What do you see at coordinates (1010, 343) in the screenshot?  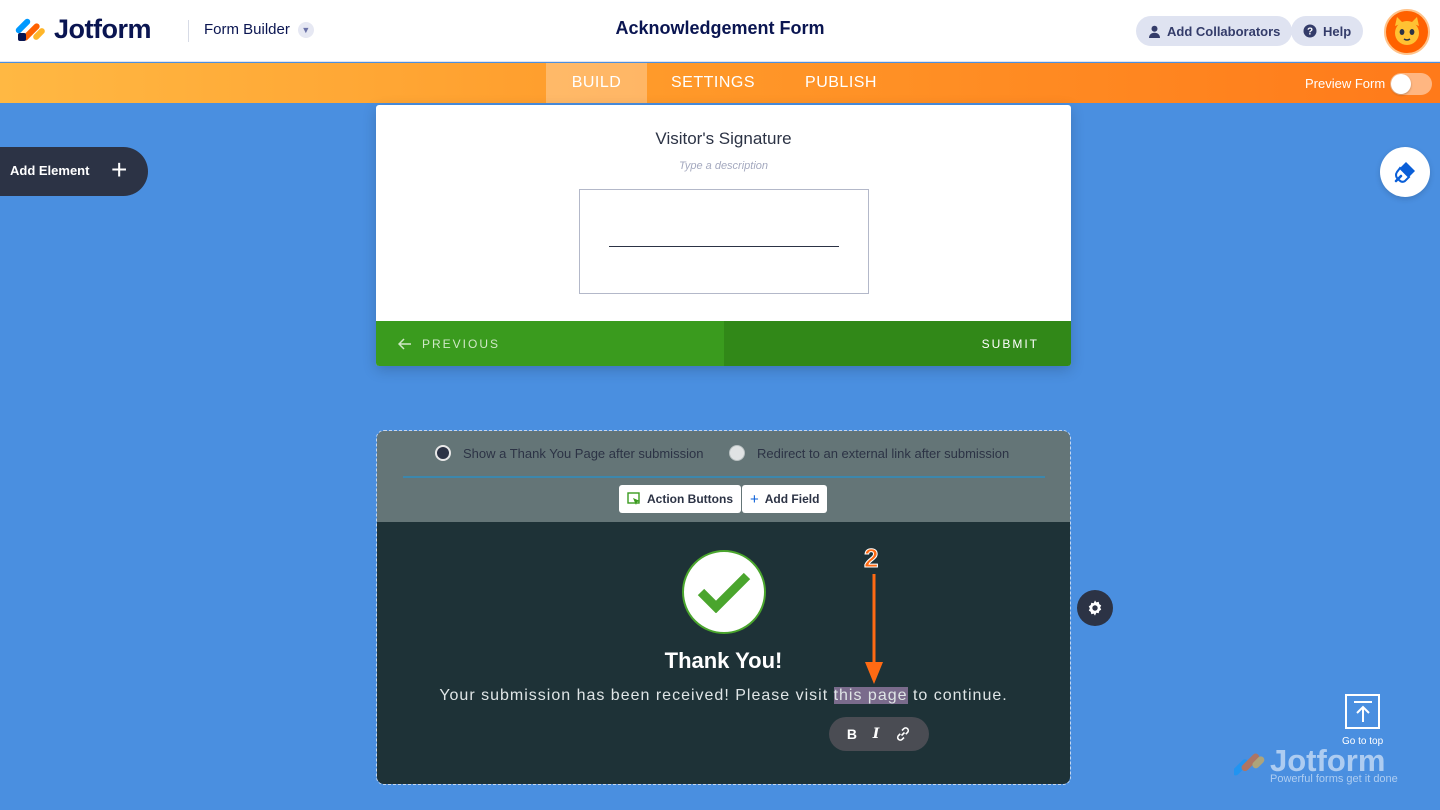 I see `submit-label: SUBMIT` at bounding box center [1010, 343].